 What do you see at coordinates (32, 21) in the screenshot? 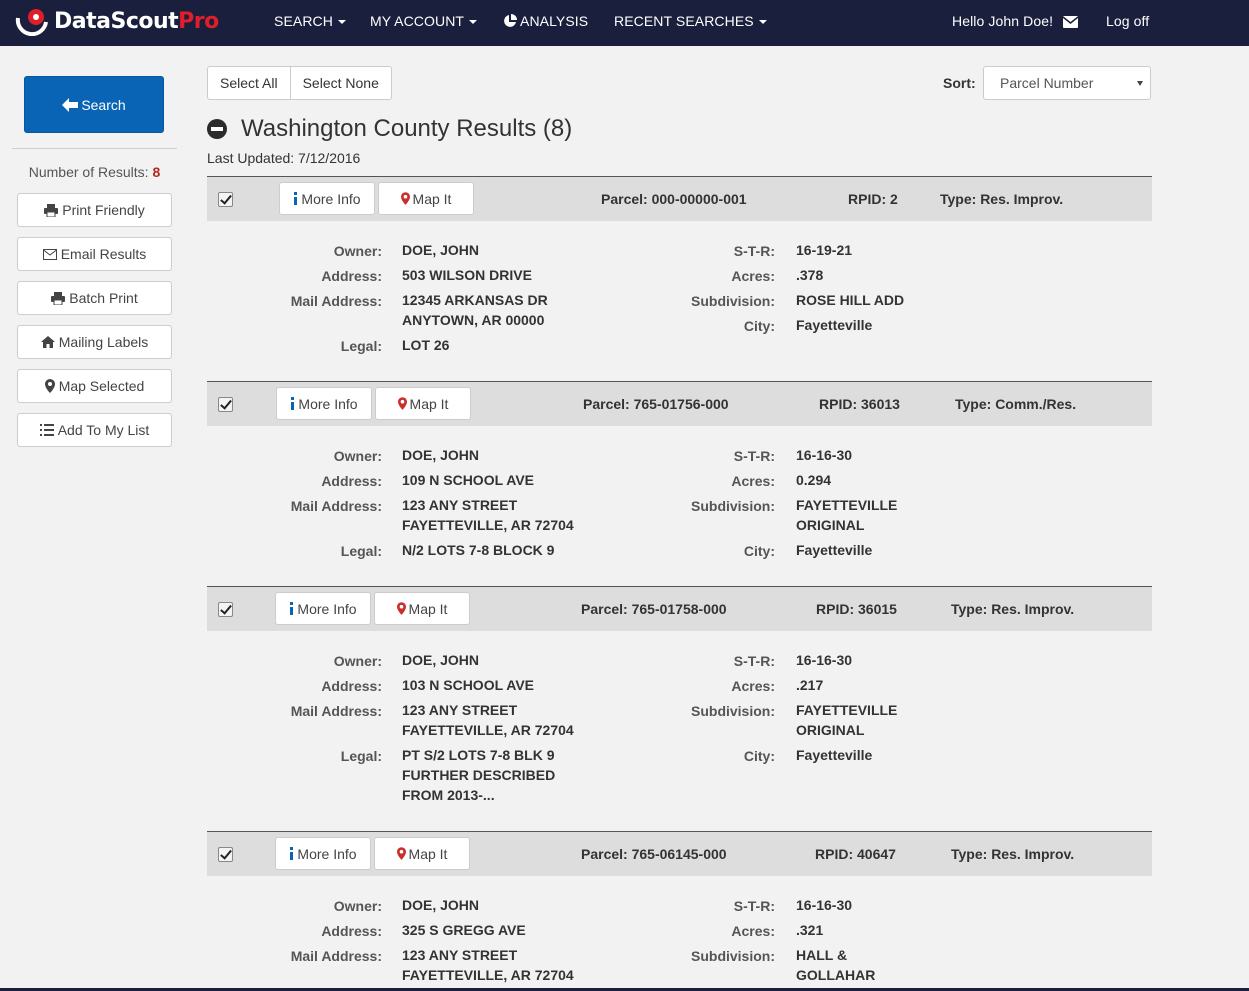
I see `logo-icon` at bounding box center [32, 21].